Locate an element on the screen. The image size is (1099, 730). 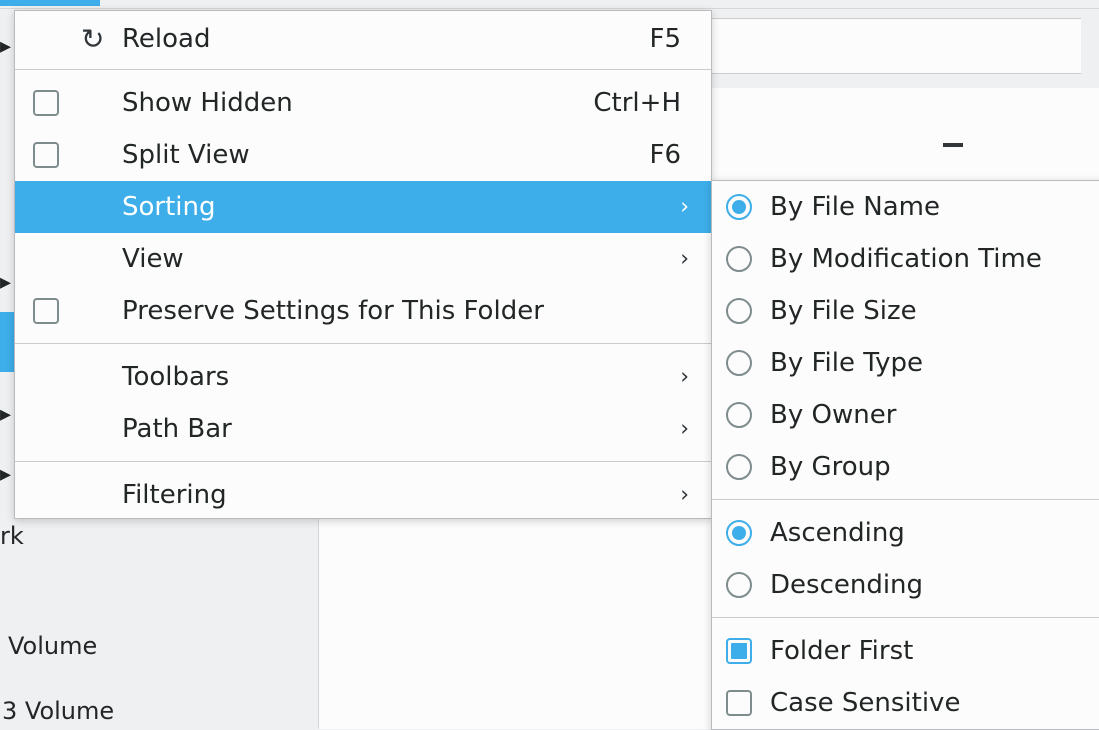
active-tab-indicator is located at coordinates (50, 3).